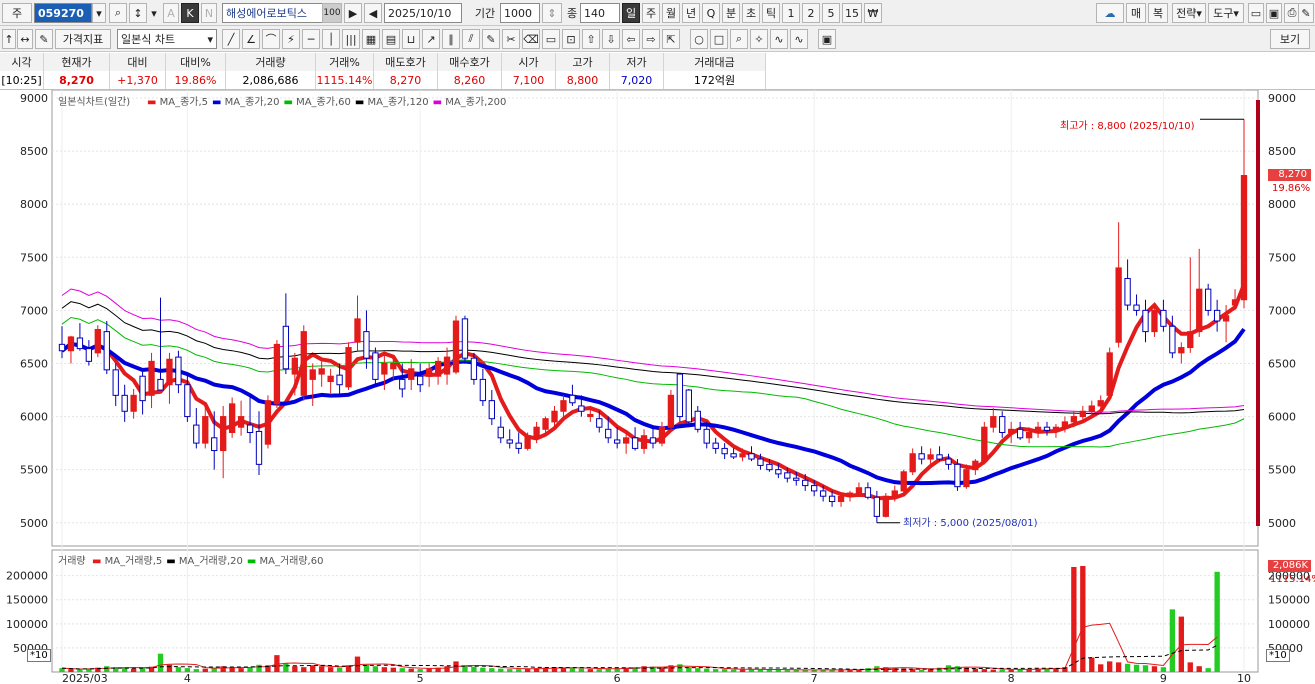 Image resolution: width=1315 pixels, height=684 pixels. Describe the element at coordinates (44, 39) in the screenshot. I see `edit-chart-icon: ✎` at that location.